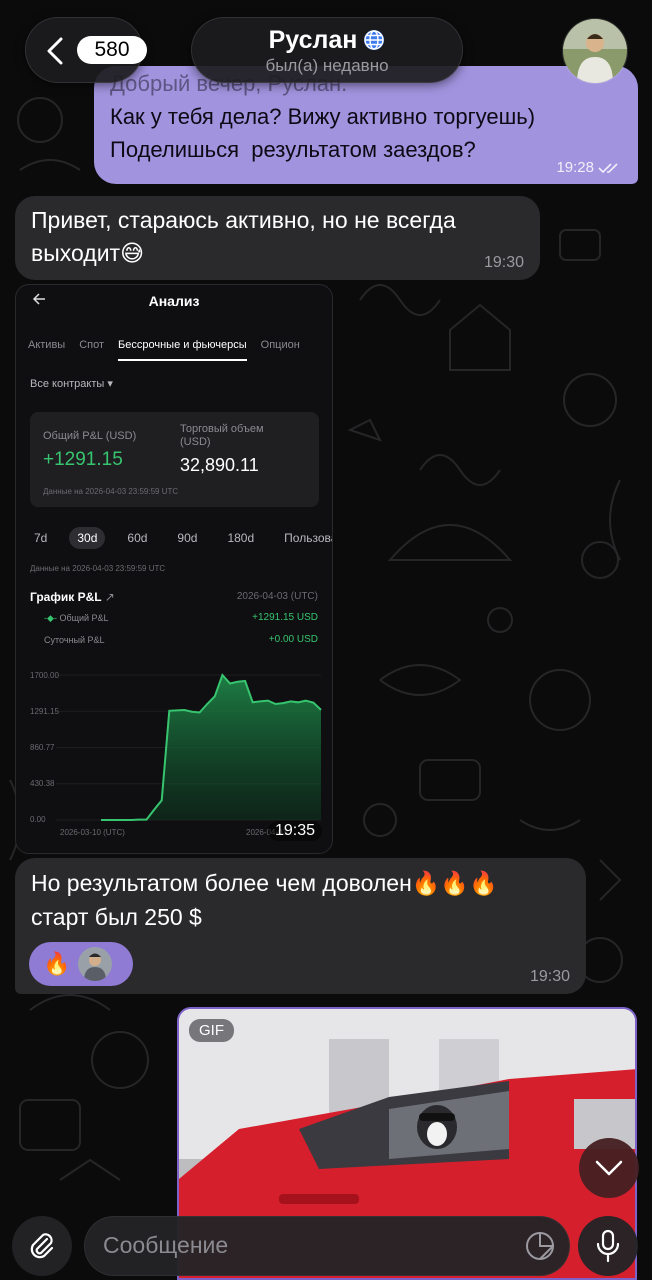 This screenshot has width=652, height=1280. What do you see at coordinates (327, 65) in the screenshot?
I see `contact-status: был(а) недавно` at bounding box center [327, 65].